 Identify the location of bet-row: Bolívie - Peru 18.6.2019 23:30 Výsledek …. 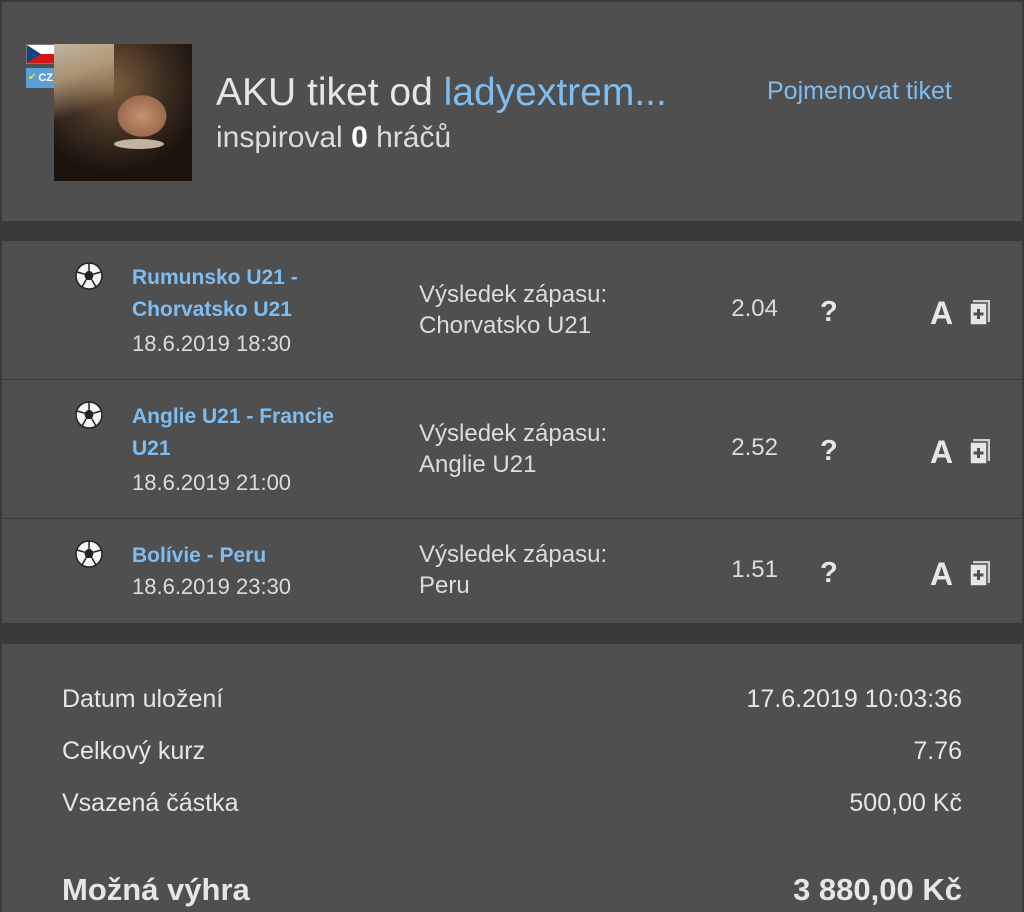
(512, 571).